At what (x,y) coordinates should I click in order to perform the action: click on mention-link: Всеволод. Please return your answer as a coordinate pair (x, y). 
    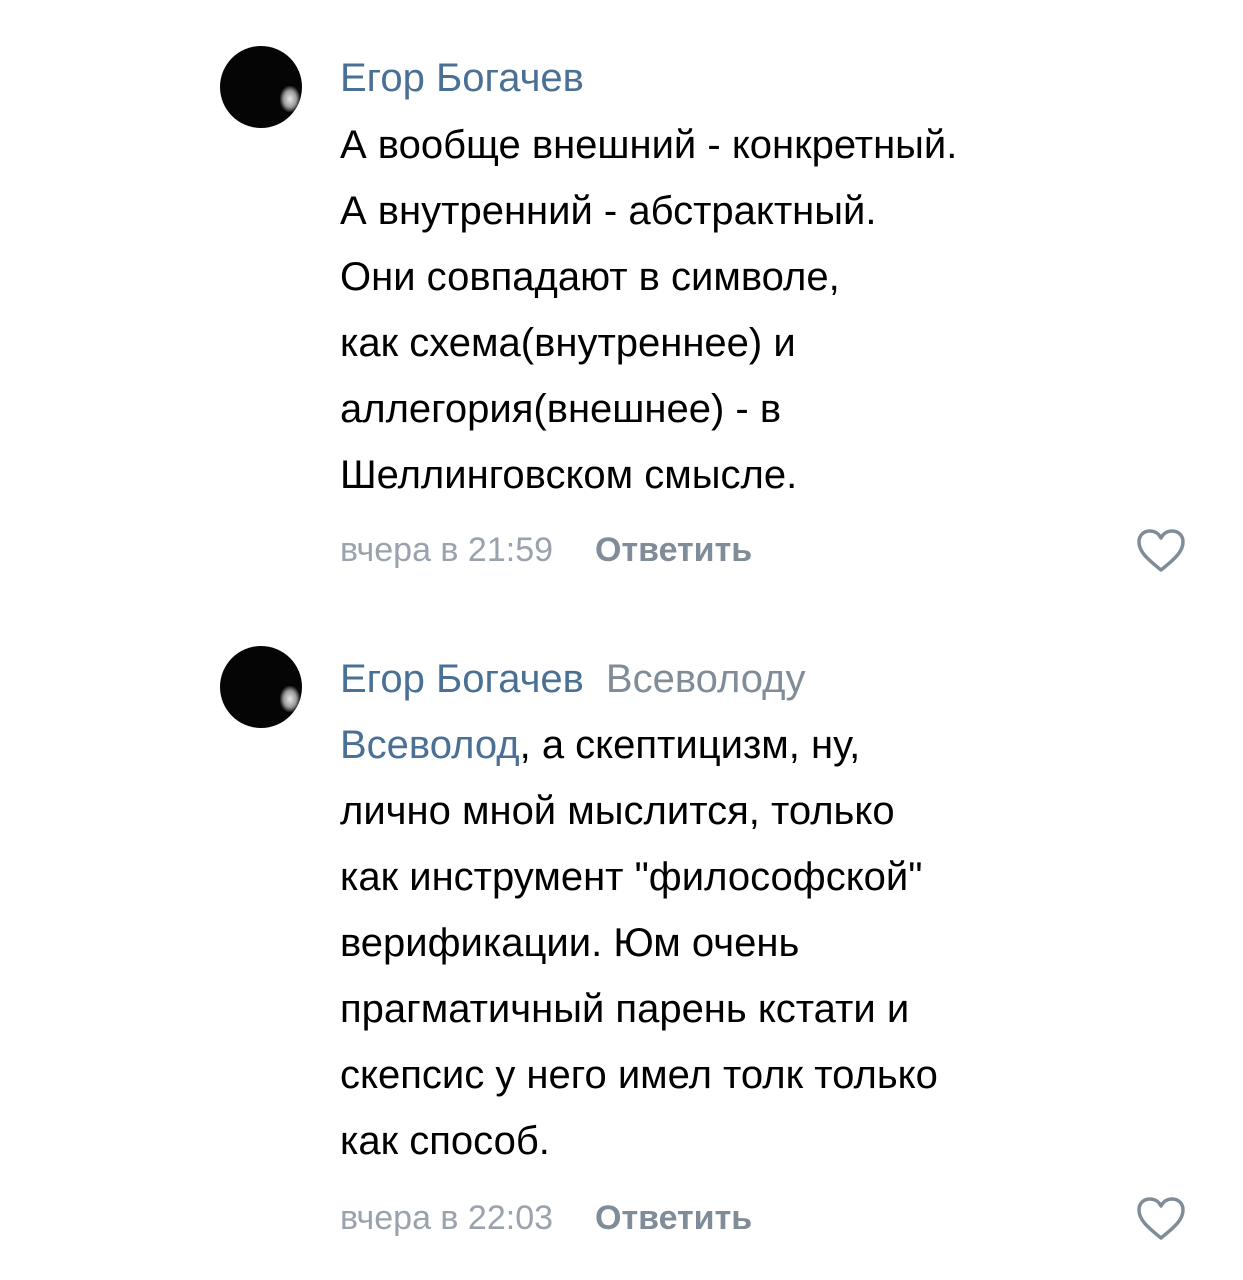
    Looking at the image, I should click on (430, 745).